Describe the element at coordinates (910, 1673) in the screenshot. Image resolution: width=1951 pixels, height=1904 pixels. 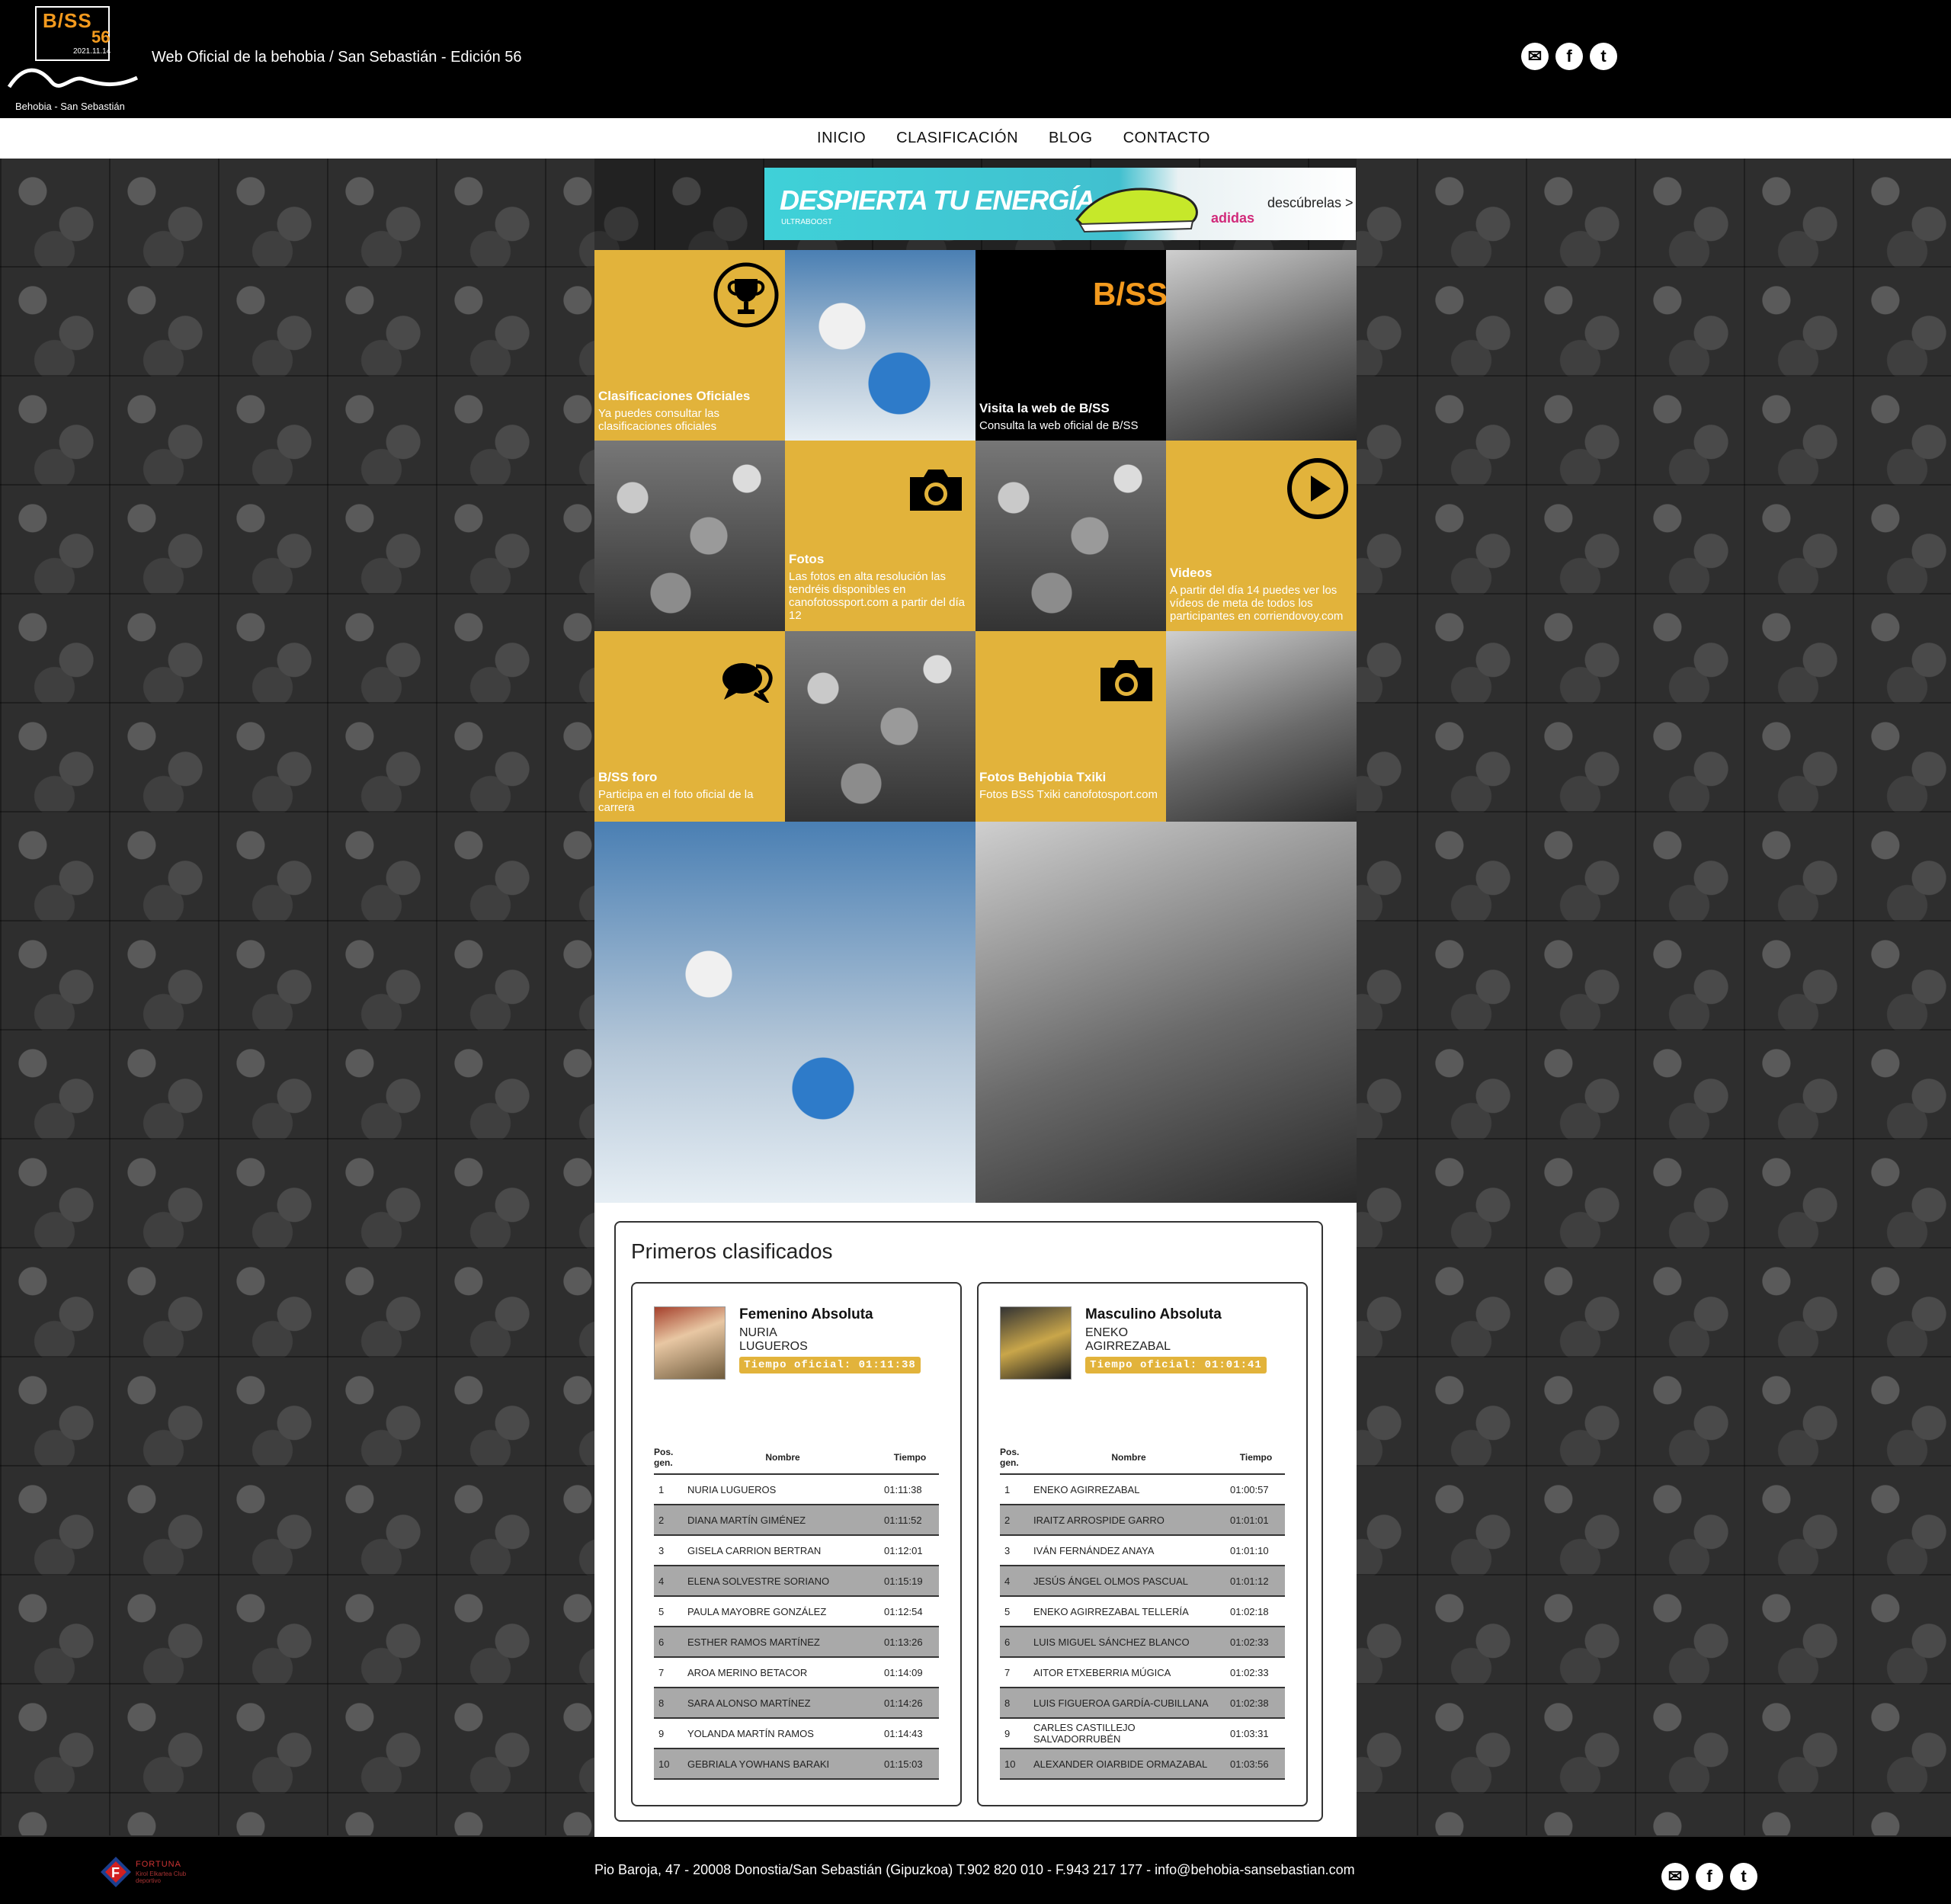
I see `cell-time: 01:14:09` at that location.